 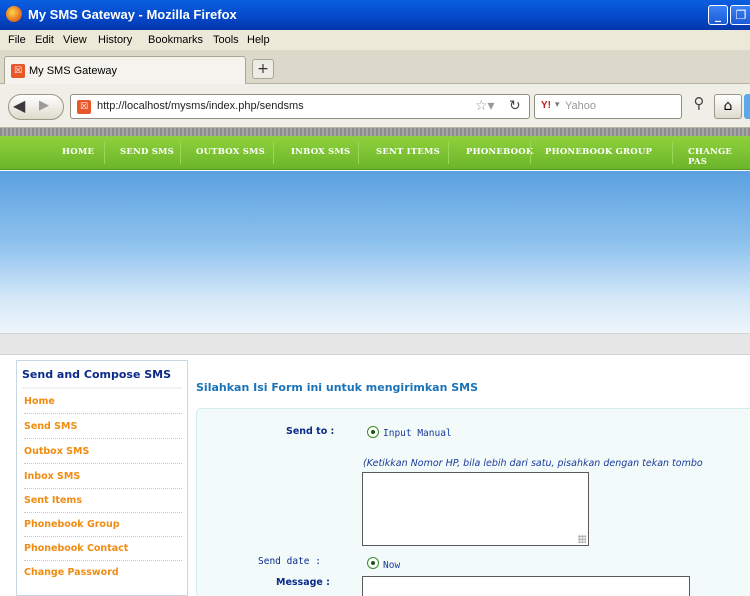 I want to click on window-titlebar: My SMS Gateway - Mozilla Firefox _ ❐, so click(x=375, y=15).